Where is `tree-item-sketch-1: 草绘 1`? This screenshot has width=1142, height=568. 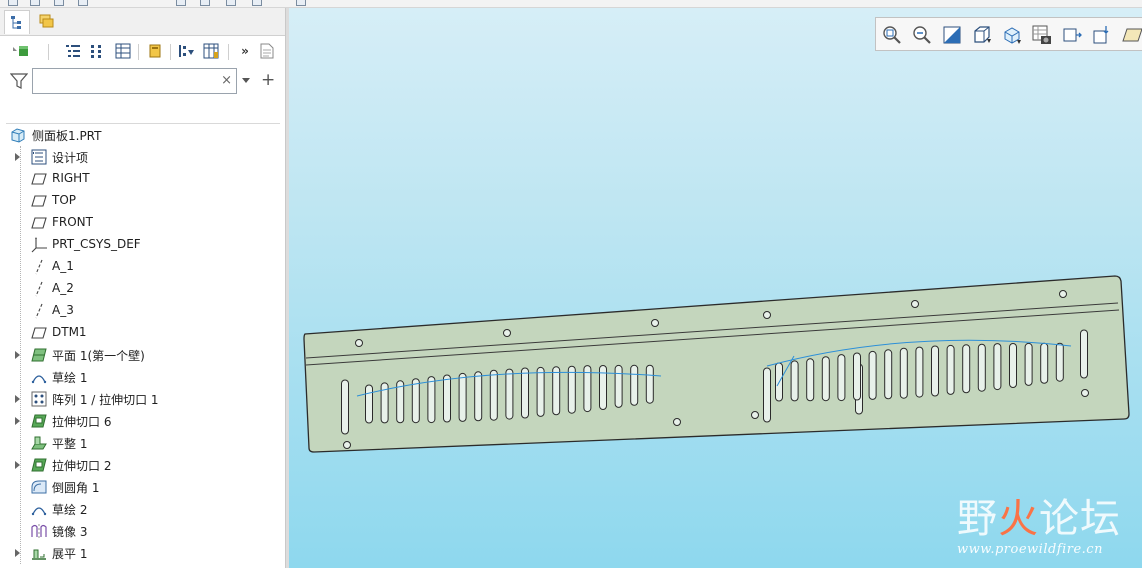
tree-item-sketch-1: 草绘 1 is located at coordinates (142, 377).